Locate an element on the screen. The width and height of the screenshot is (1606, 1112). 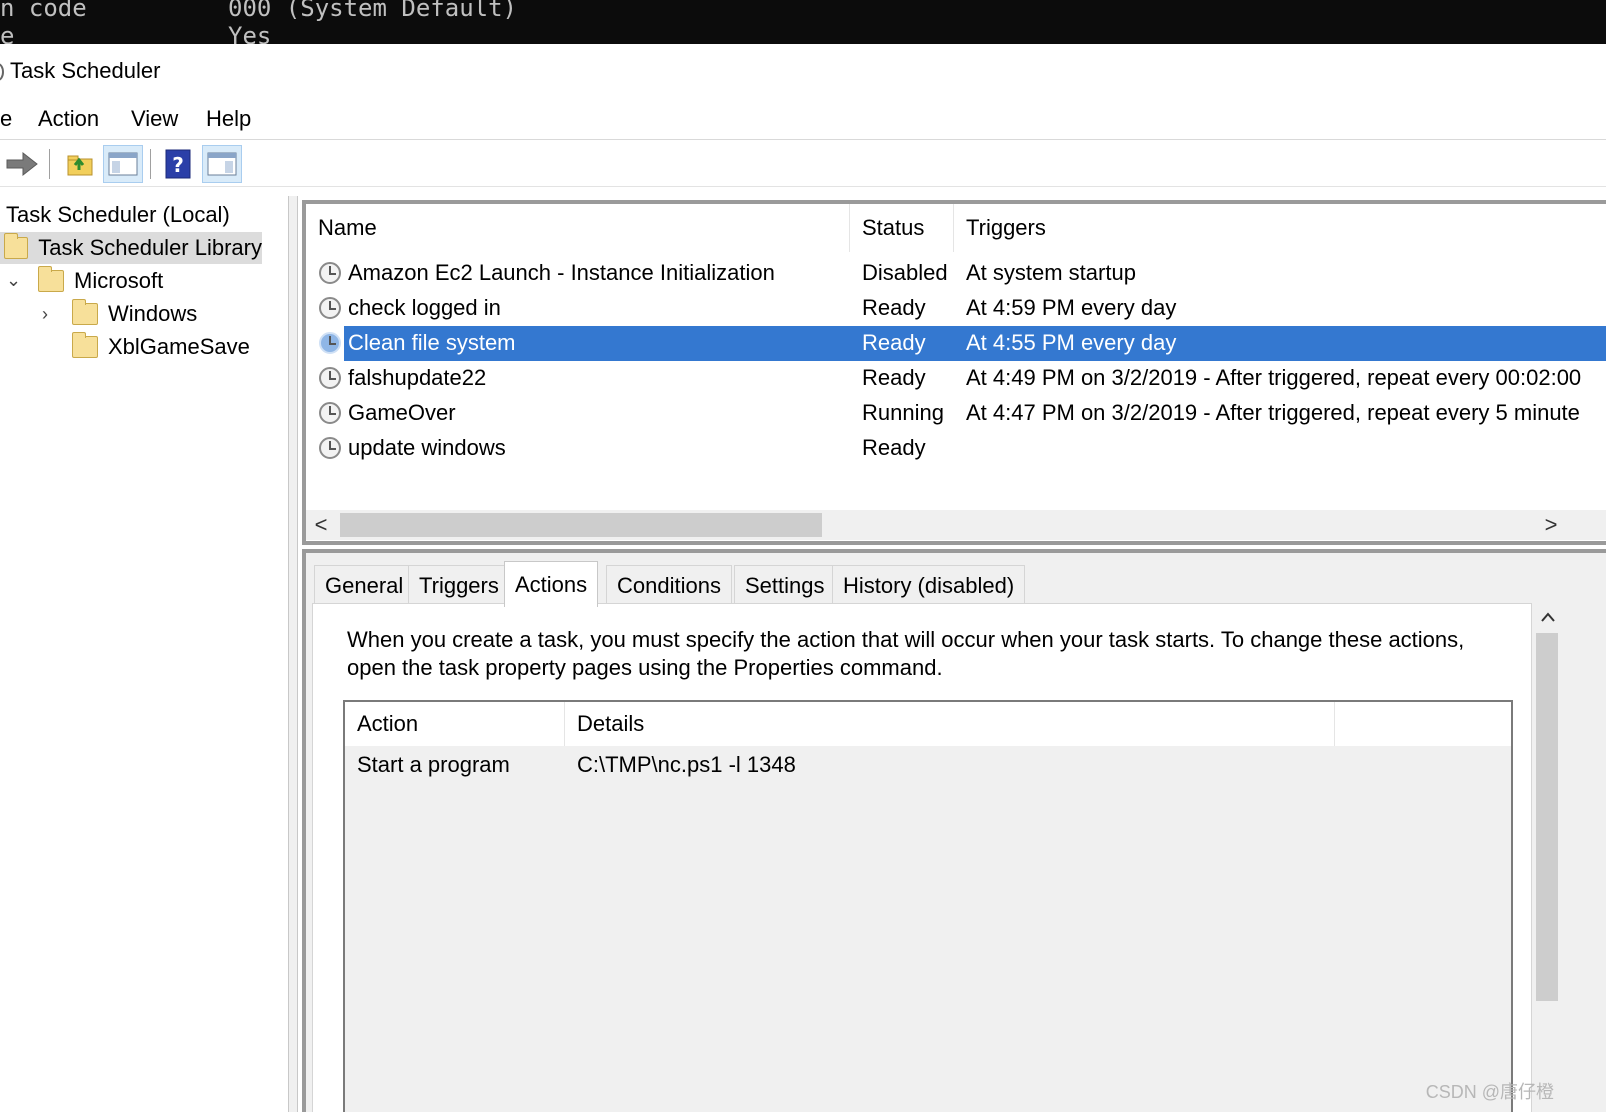
scroll-right-button: > is located at coordinates (1551, 525).